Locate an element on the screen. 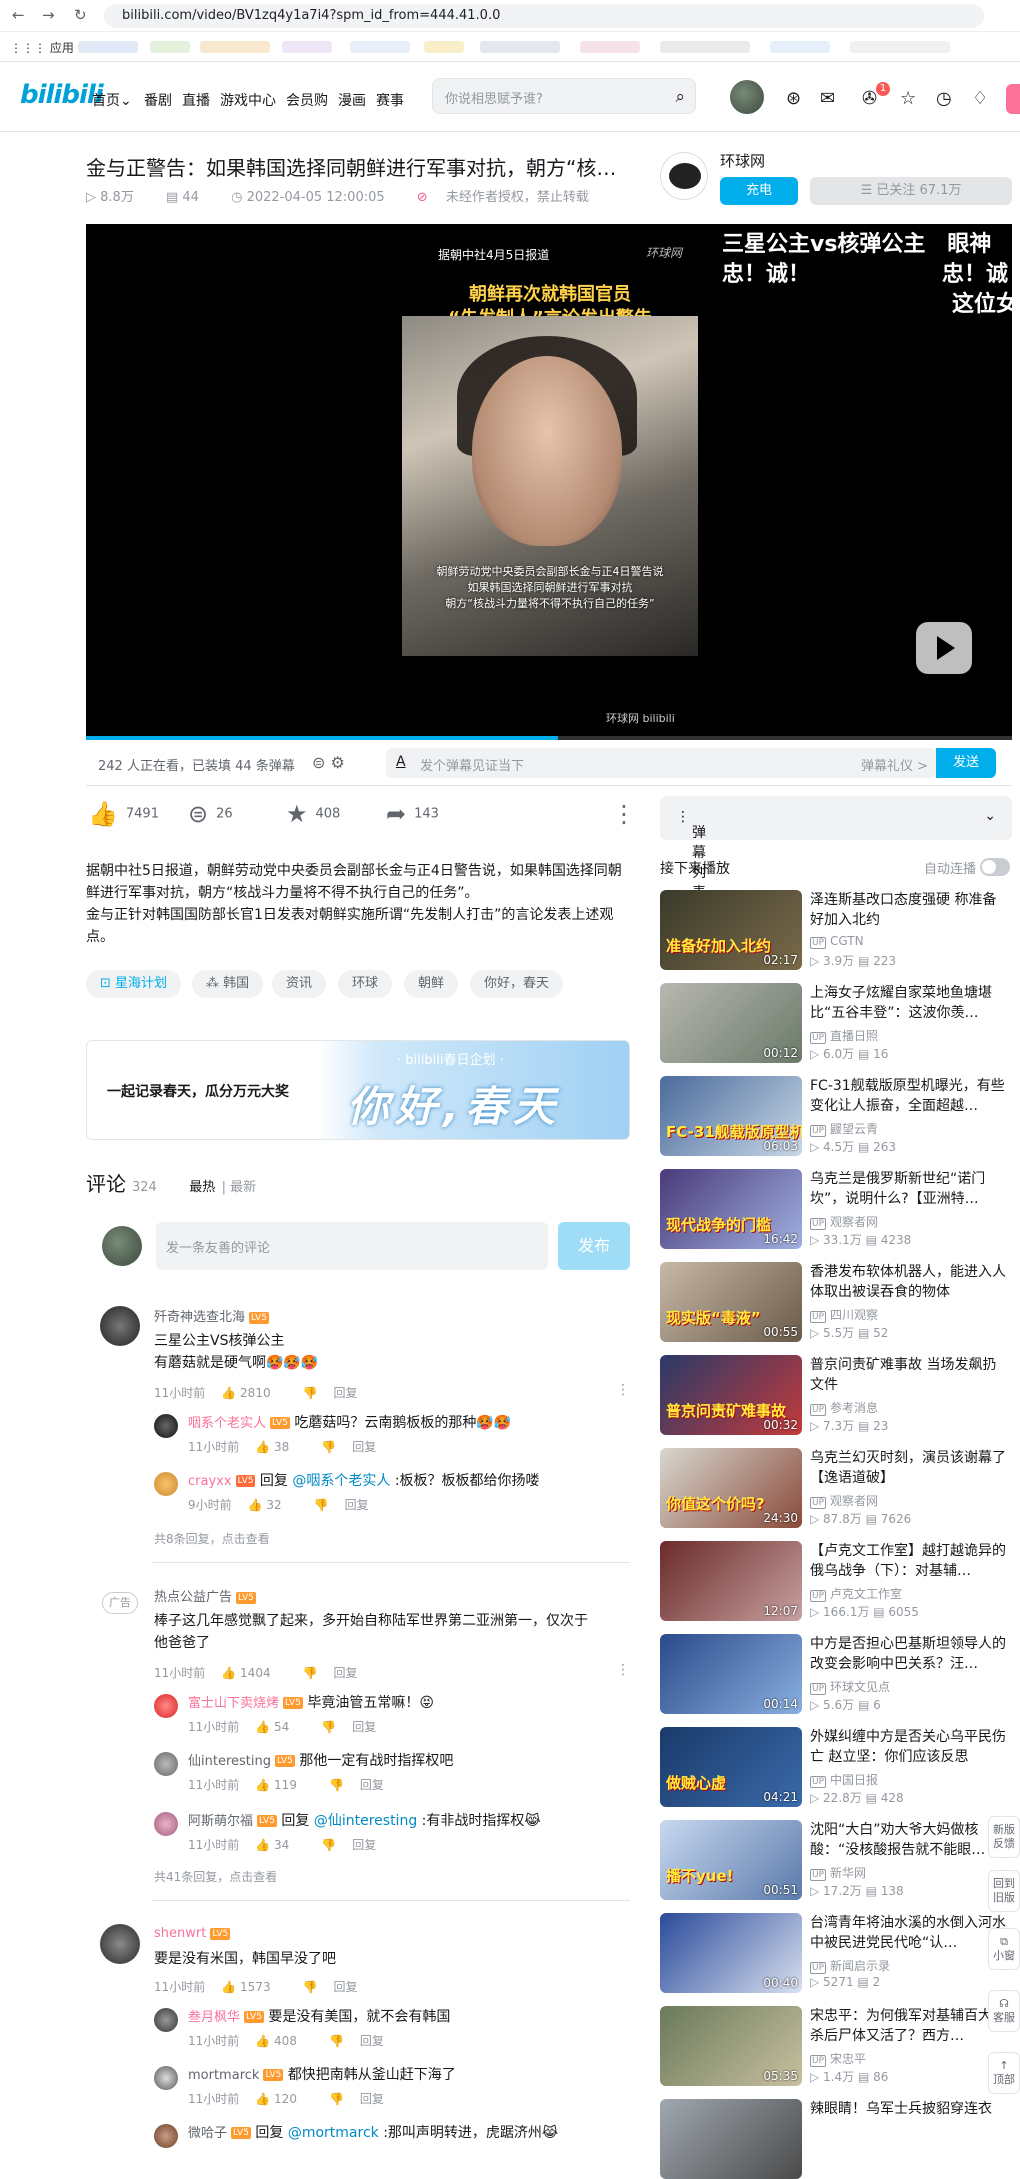 This screenshot has width=1020, height=2179. more-actions-icon: ⋮ is located at coordinates (628, 814).